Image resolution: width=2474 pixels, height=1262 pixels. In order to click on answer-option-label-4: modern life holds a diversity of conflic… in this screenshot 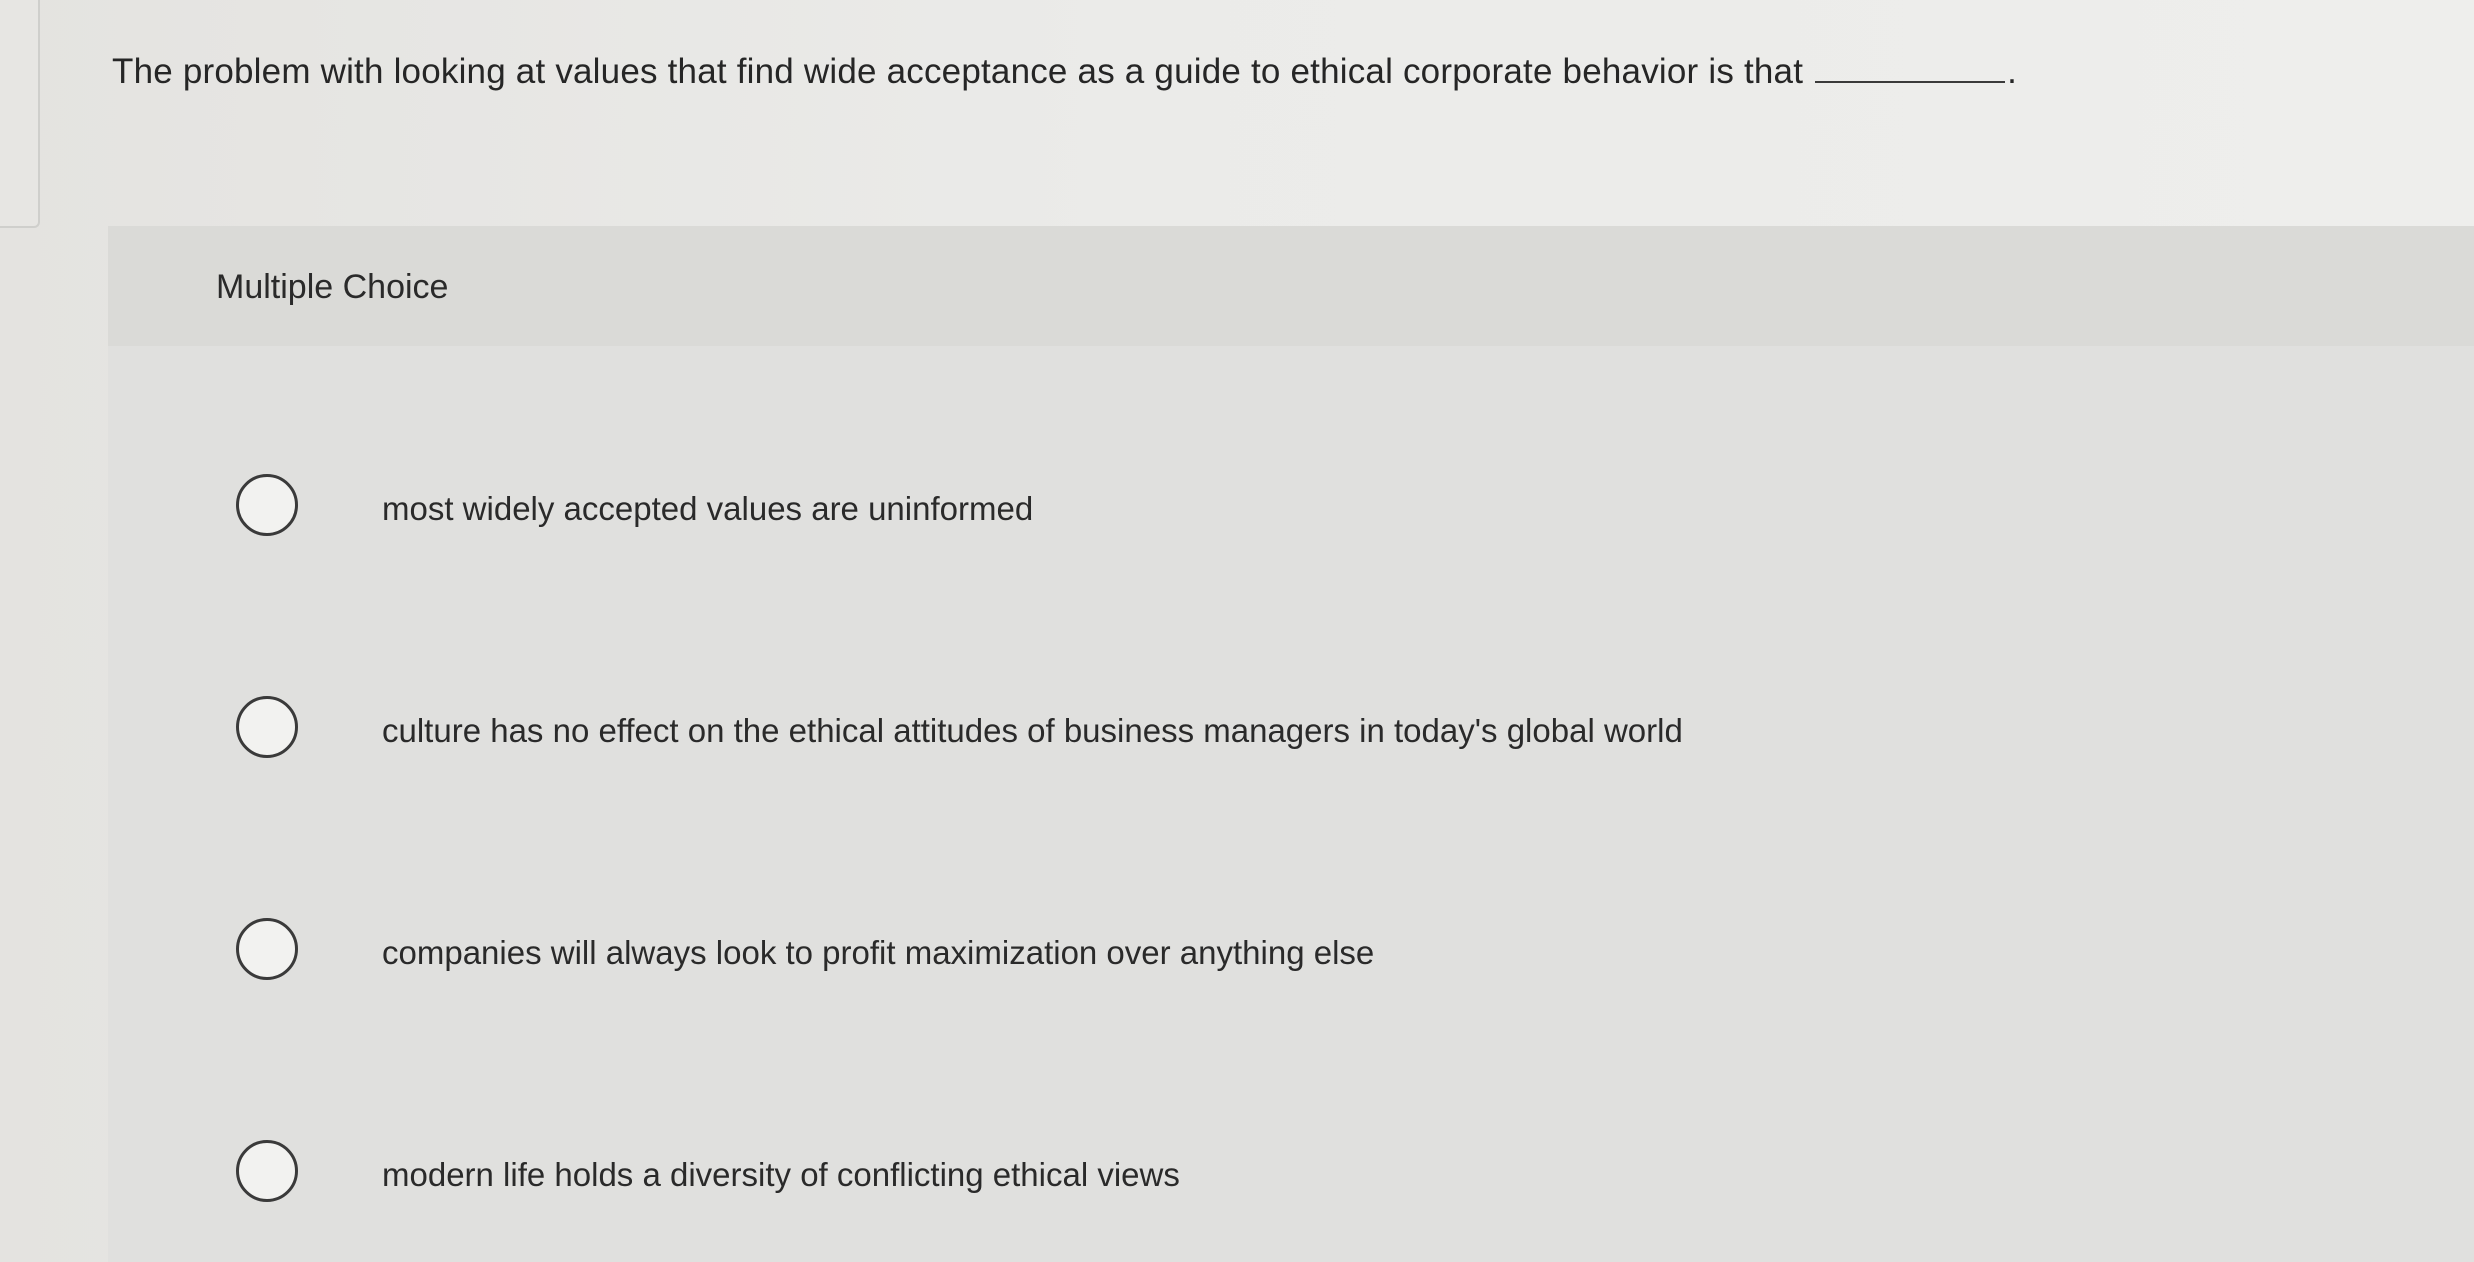, I will do `click(781, 1174)`.